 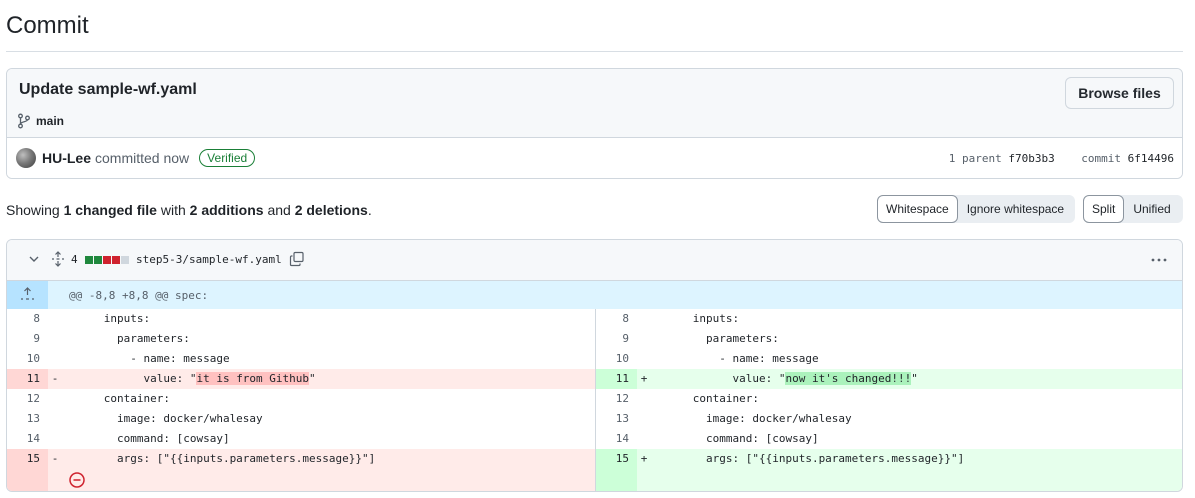 I want to click on right-diff-line: 11 + value: "now it's changed!!!", so click(x=888, y=379).